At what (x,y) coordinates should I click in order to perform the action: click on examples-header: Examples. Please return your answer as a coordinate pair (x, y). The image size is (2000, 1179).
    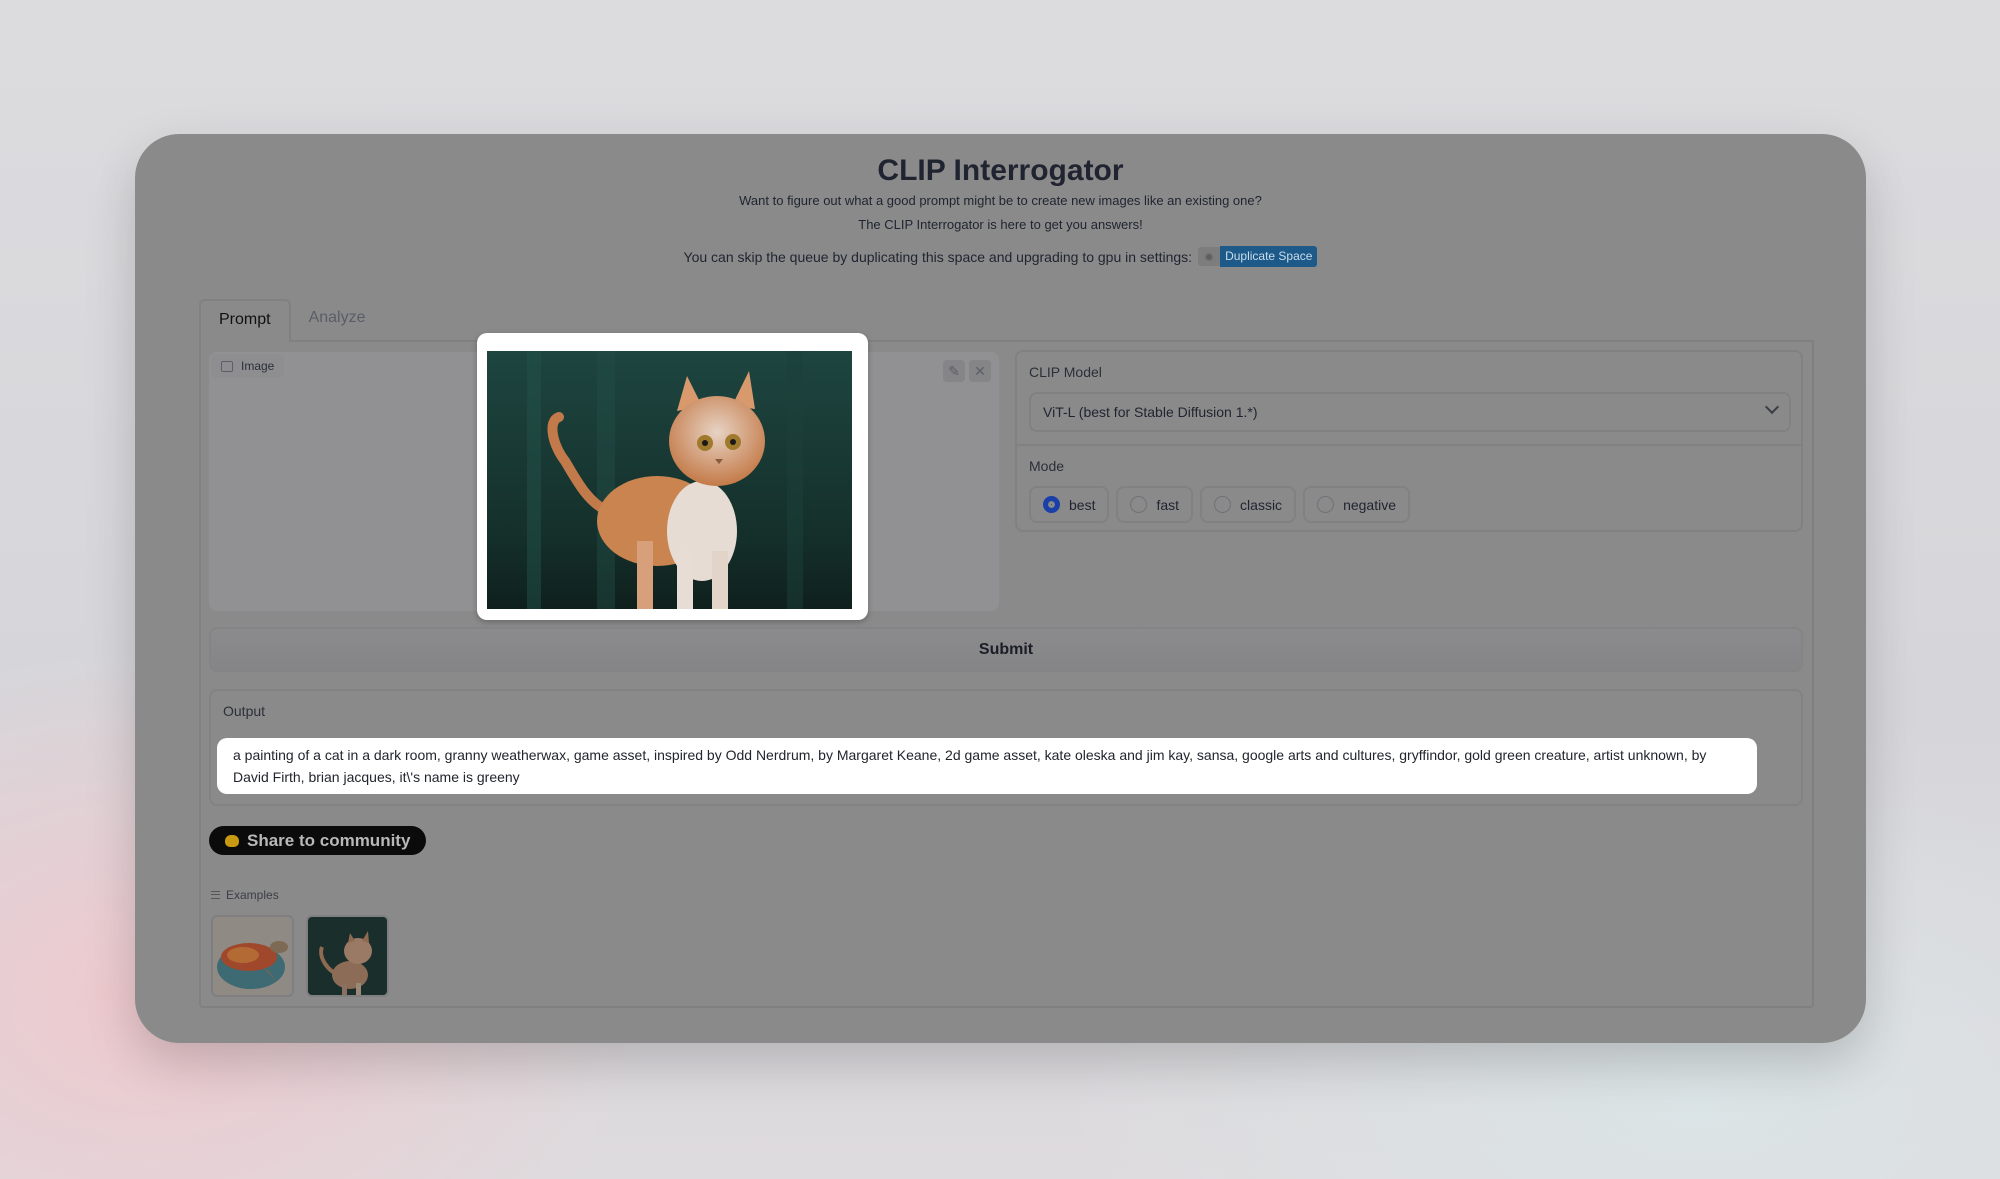
    Looking at the image, I should click on (245, 895).